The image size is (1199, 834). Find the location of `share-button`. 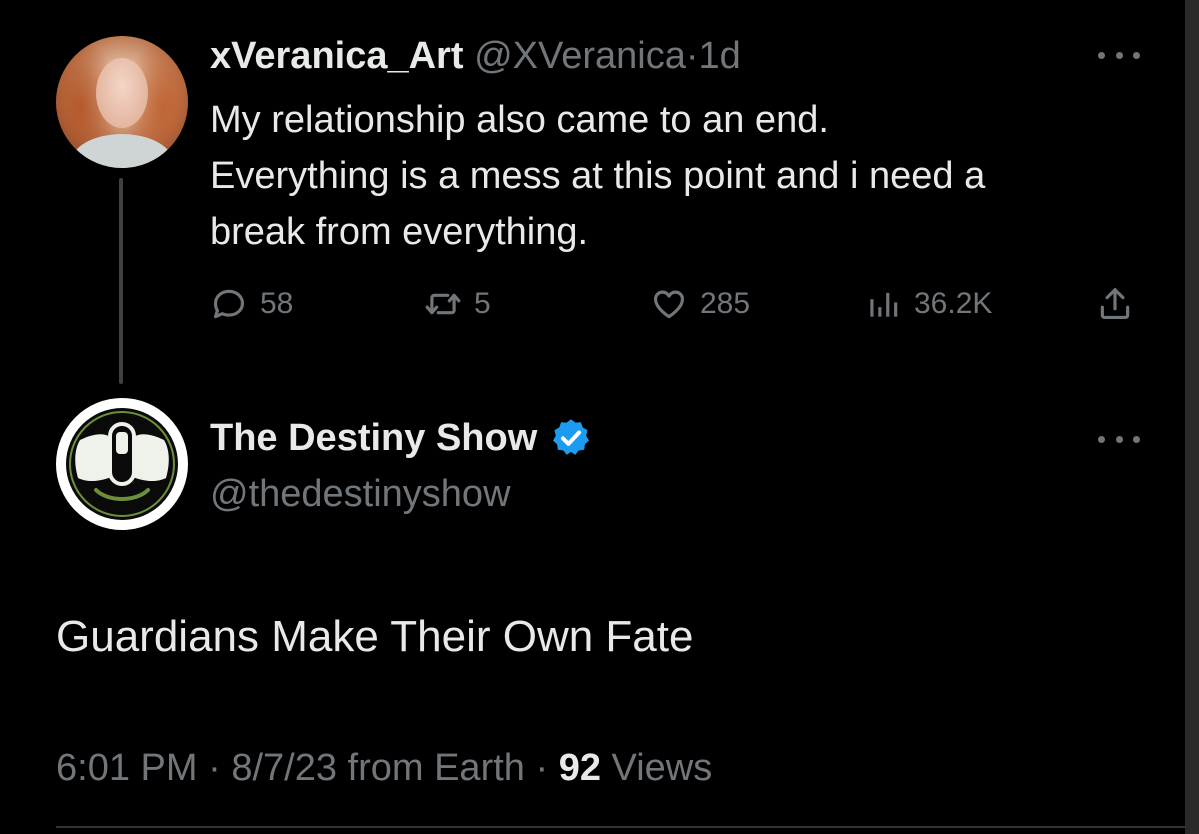

share-button is located at coordinates (1121, 304).